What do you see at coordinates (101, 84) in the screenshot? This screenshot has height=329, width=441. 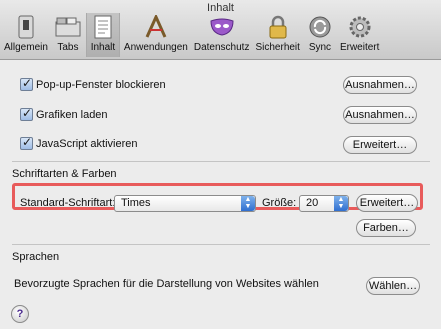 I see `popup-label: Pop-up-Fenster blockieren` at bounding box center [101, 84].